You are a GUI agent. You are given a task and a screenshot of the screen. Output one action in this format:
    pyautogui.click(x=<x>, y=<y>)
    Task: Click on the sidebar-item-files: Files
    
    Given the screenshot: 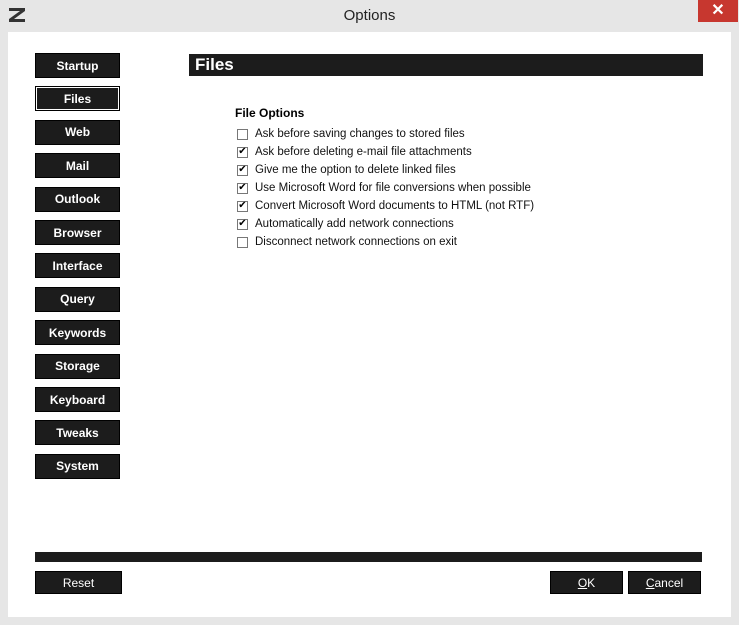 What is the action you would take?
    pyautogui.click(x=77, y=99)
    